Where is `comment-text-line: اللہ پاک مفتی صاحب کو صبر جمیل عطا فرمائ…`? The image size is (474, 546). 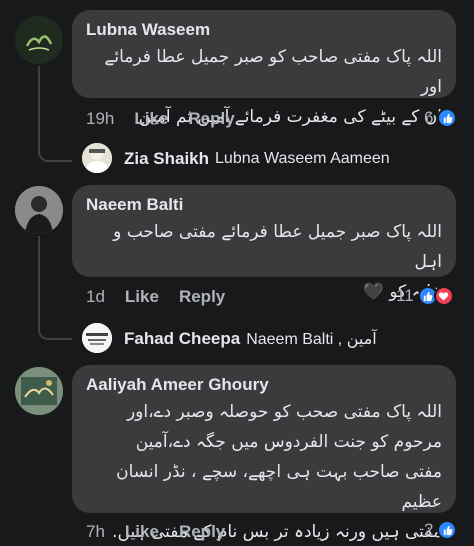 comment-text-line: اللہ پاک مفتی صاحب کو صبر جمیل عطا فرمائ… is located at coordinates (273, 72).